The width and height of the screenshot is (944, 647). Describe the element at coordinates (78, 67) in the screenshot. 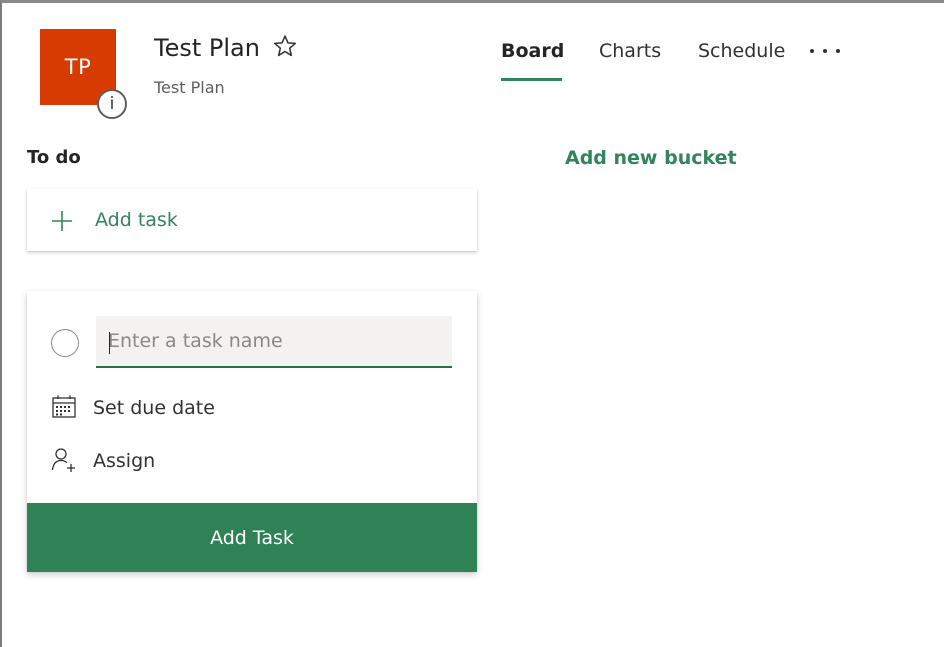

I see `plan-avatar-initials: TP` at that location.